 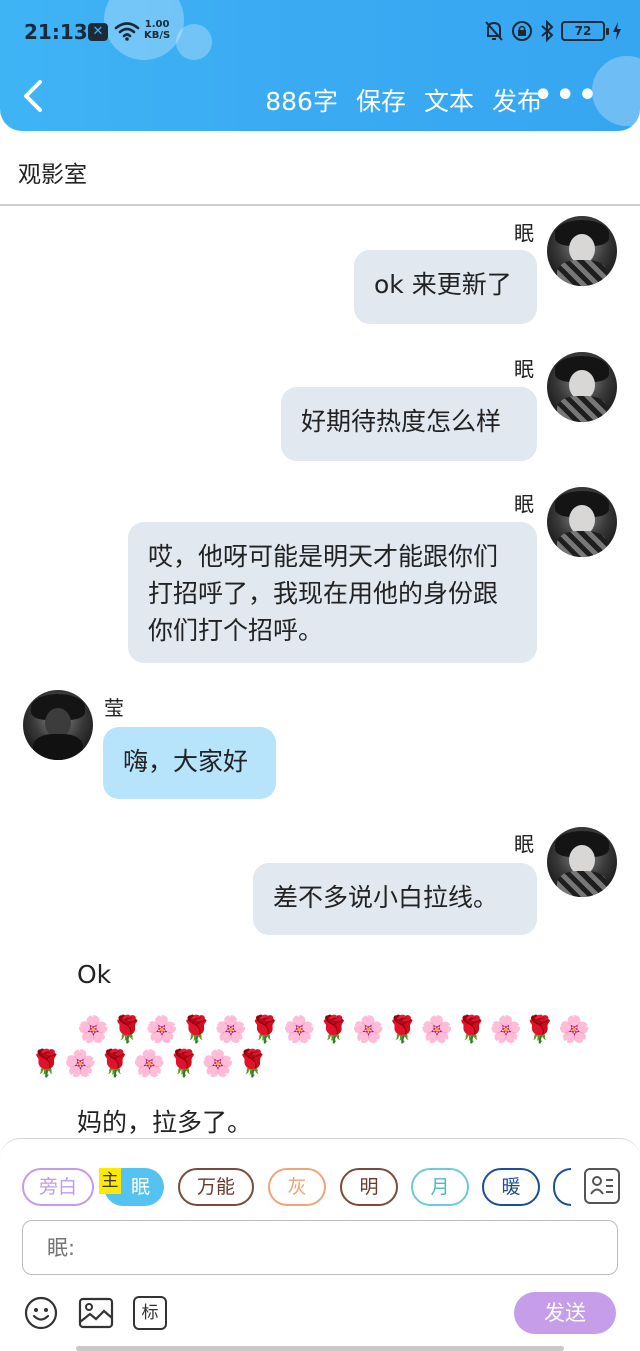 What do you see at coordinates (41, 1313) in the screenshot?
I see `emoji-icon` at bounding box center [41, 1313].